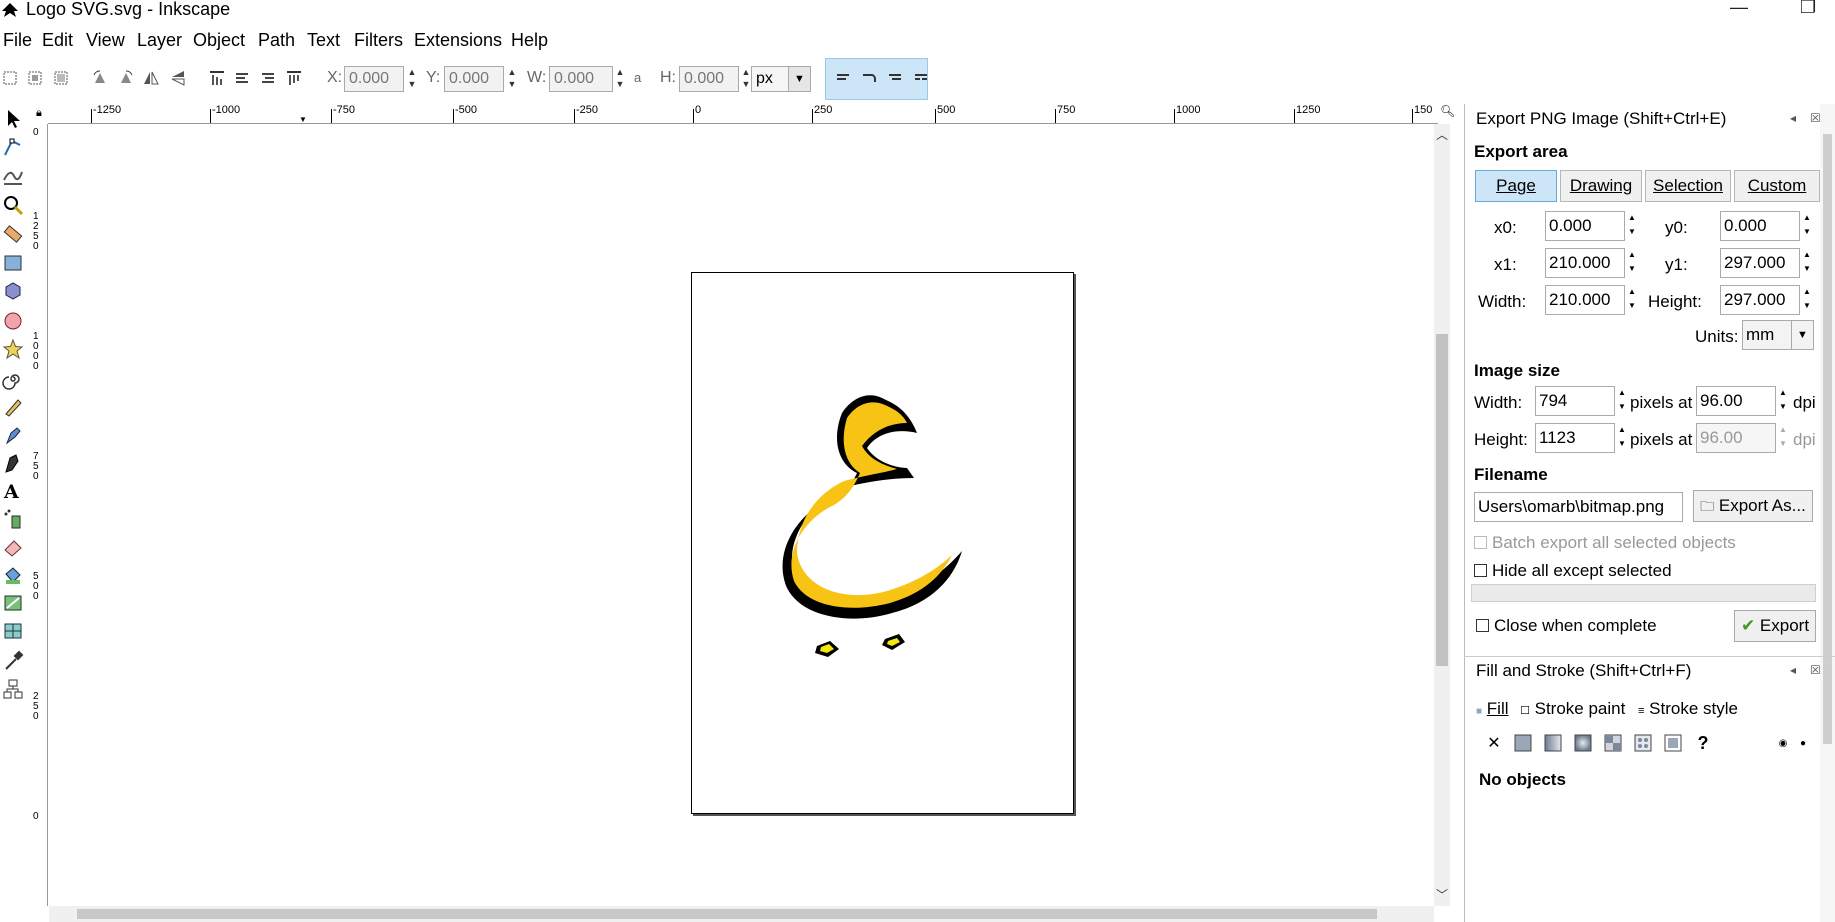 The image size is (1835, 922). What do you see at coordinates (159, 40) in the screenshot?
I see `menu-layer: Layer` at bounding box center [159, 40].